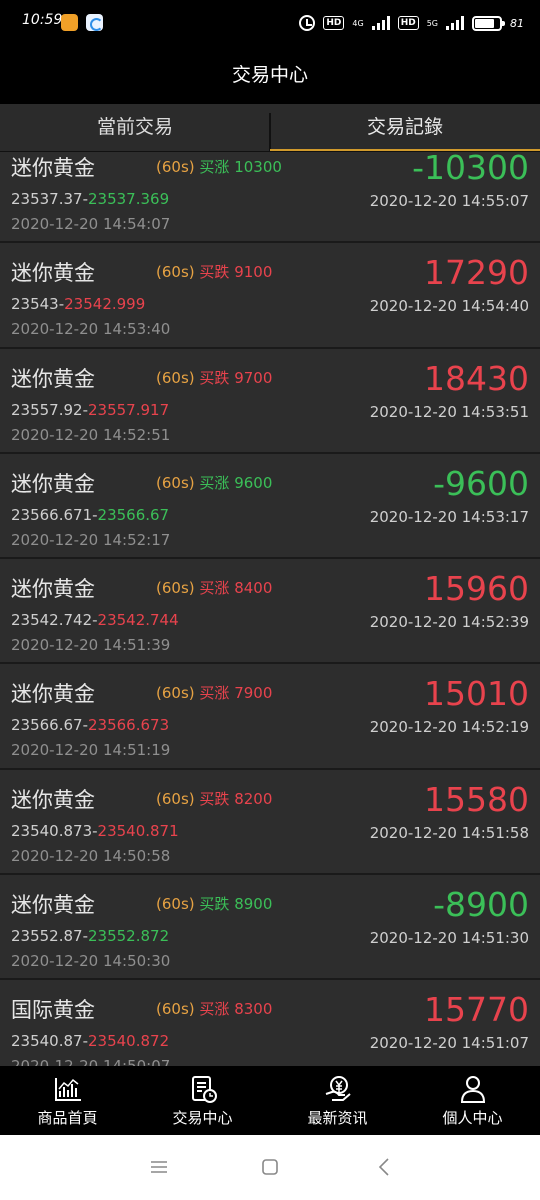  I want to click on order-amount: 7900, so click(253, 693).